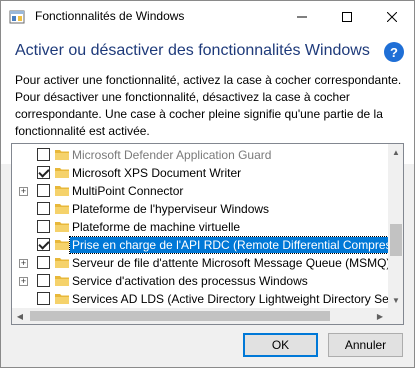  What do you see at coordinates (365, 345) in the screenshot?
I see `cancel-button: Annuler` at bounding box center [365, 345].